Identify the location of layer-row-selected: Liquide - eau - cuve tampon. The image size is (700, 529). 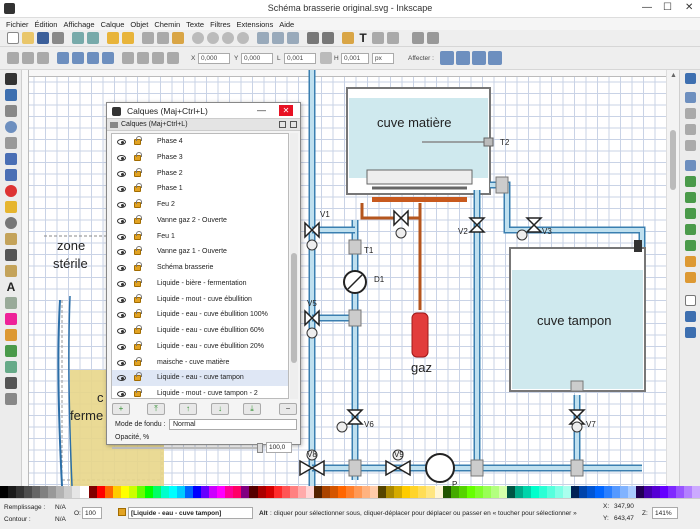
(200, 378).